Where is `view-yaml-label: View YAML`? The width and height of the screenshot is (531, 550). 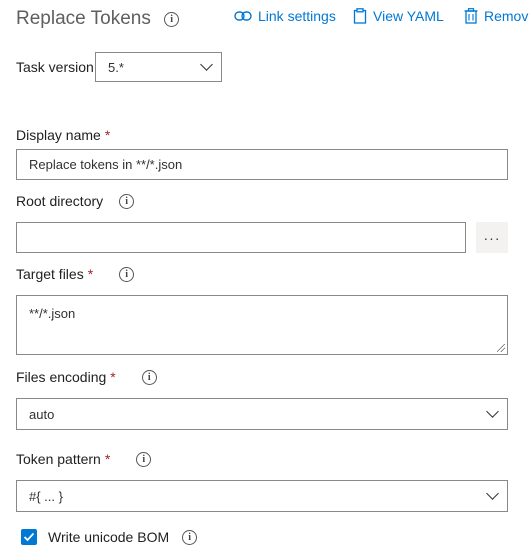
view-yaml-label: View YAML is located at coordinates (408, 16).